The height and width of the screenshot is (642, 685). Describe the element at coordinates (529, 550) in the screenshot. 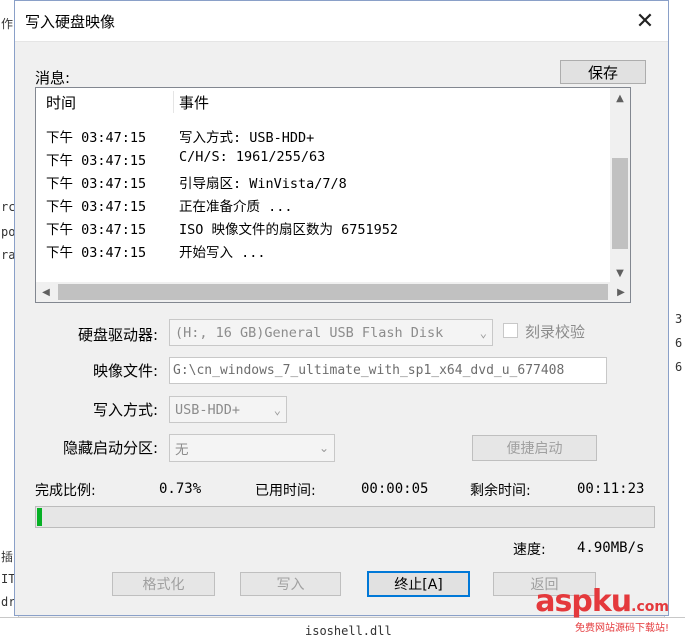

I see `speed-label: 速度:` at that location.